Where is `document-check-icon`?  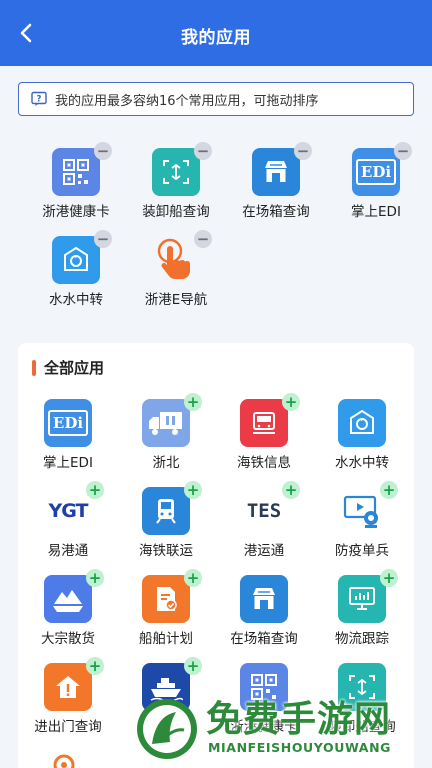
document-check-icon is located at coordinates (166, 599).